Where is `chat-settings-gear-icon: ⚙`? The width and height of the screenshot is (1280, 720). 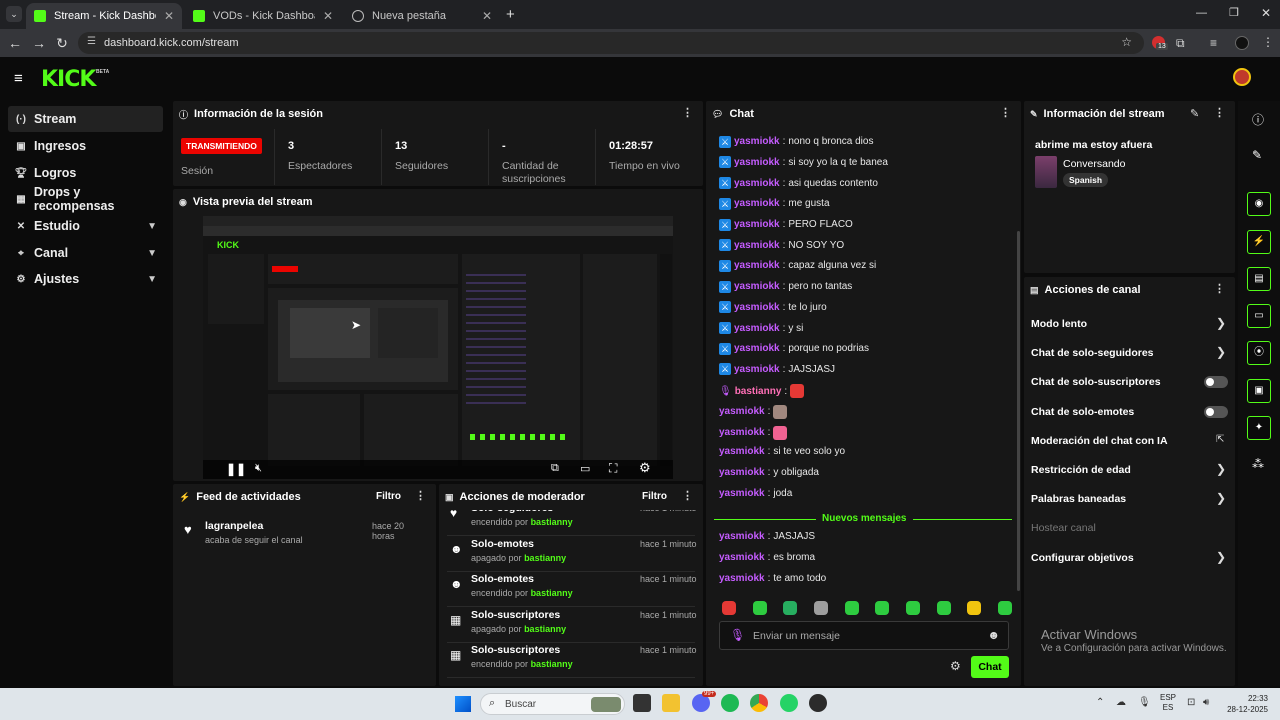 chat-settings-gear-icon: ⚙ is located at coordinates (955, 666).